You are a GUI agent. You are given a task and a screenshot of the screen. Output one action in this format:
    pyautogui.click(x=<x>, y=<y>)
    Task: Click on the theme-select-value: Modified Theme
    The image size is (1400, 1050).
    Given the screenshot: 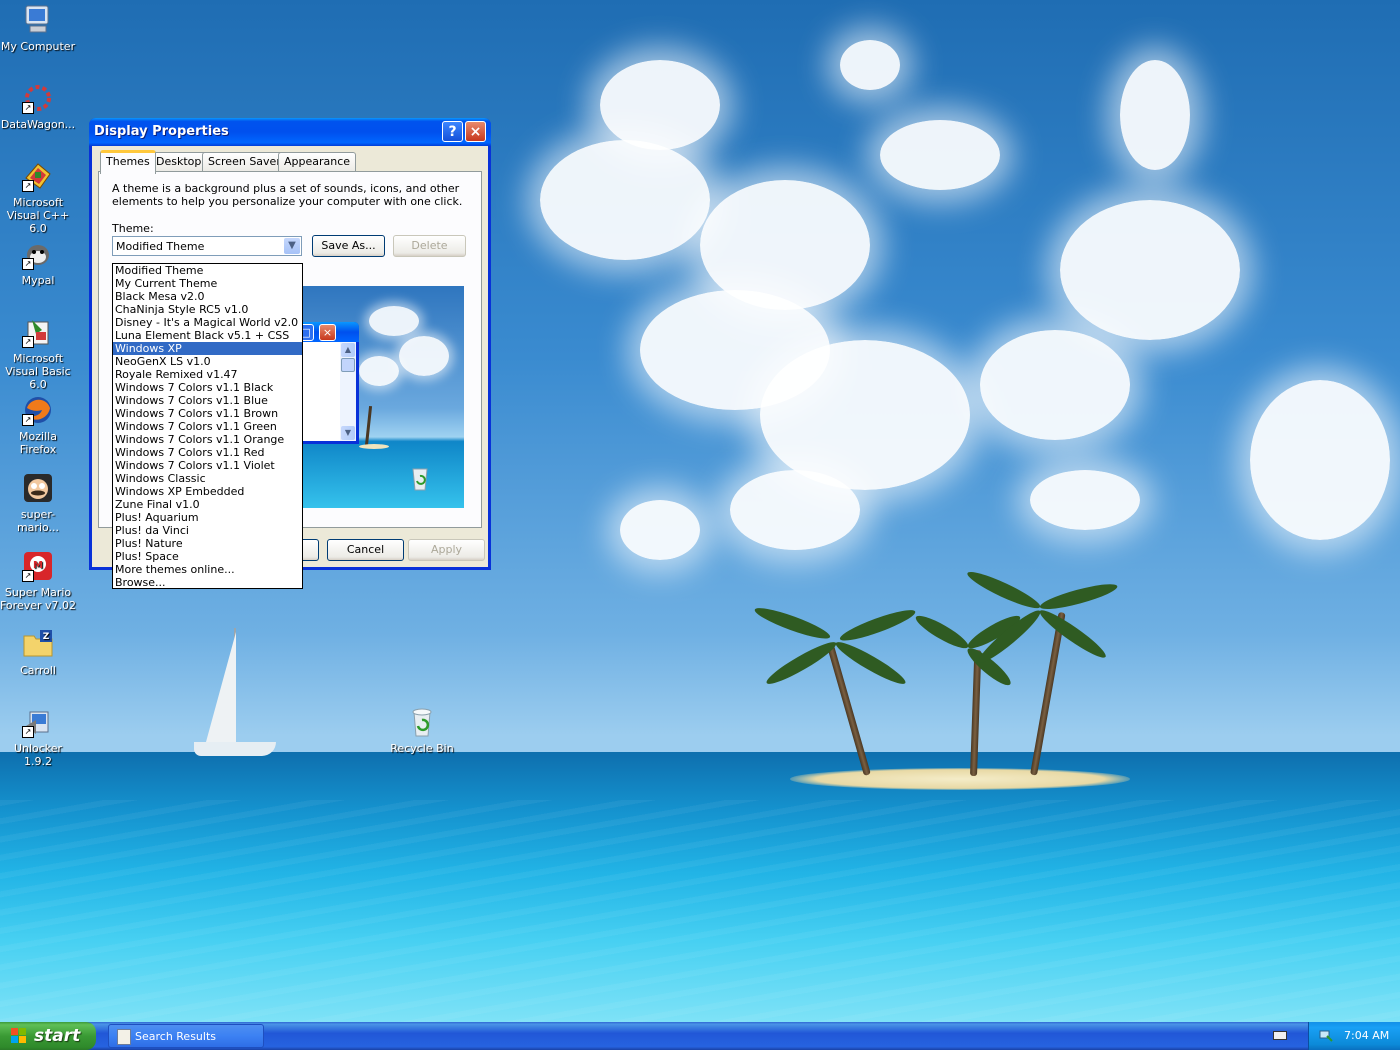 What is the action you would take?
    pyautogui.click(x=160, y=246)
    